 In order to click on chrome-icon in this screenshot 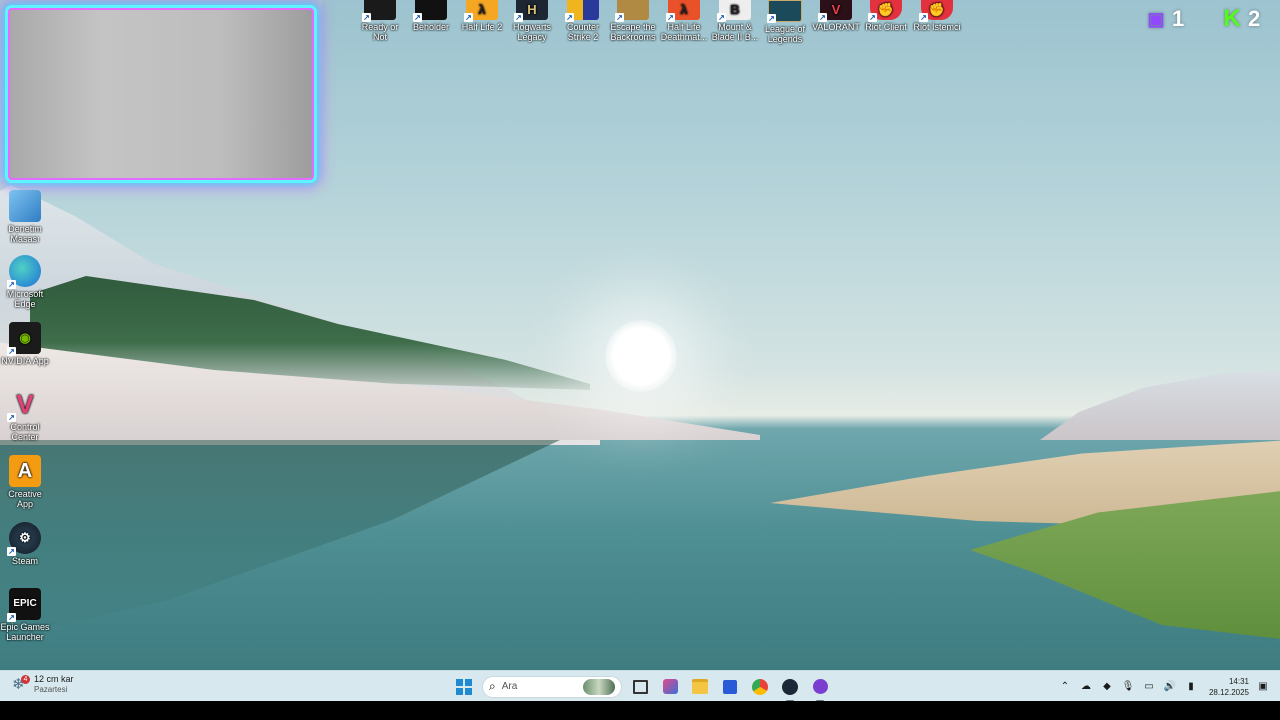, I will do `click(760, 686)`.